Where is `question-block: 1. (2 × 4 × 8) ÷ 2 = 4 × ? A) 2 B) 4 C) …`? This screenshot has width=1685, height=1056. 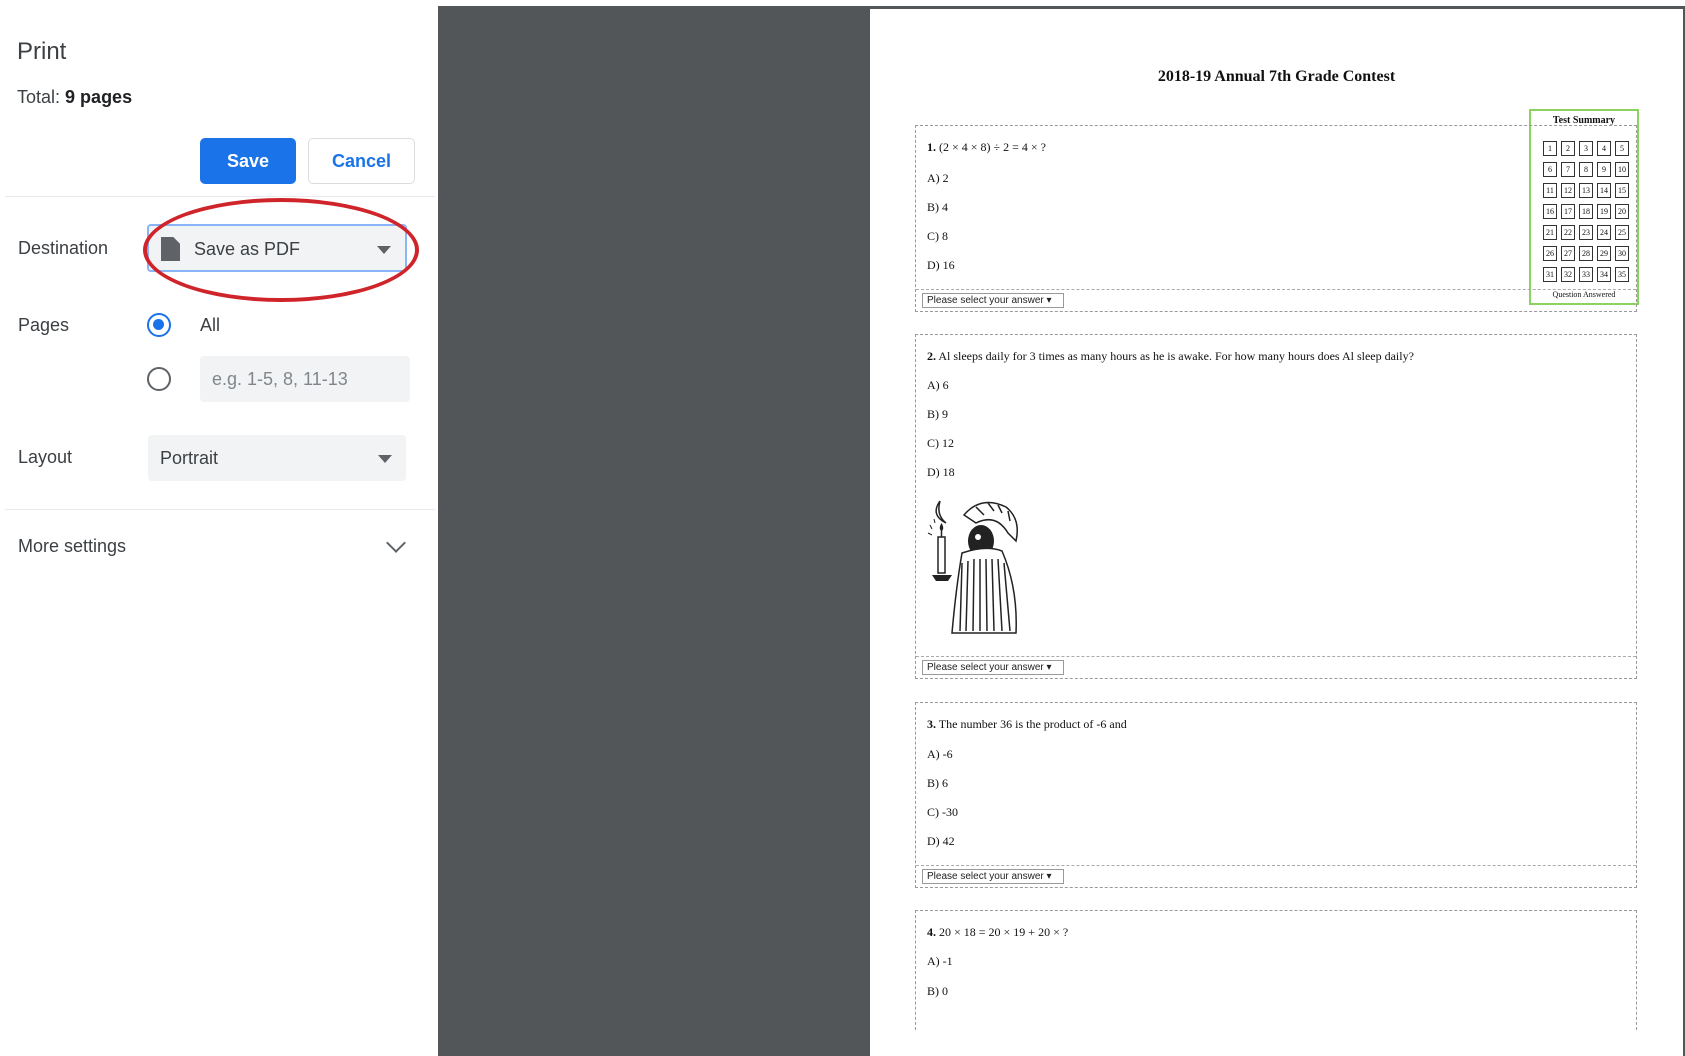
question-block: 1. (2 × 4 × 8) ÷ 2 = 4 × ? A) 2 B) 4 C) … is located at coordinates (1276, 218).